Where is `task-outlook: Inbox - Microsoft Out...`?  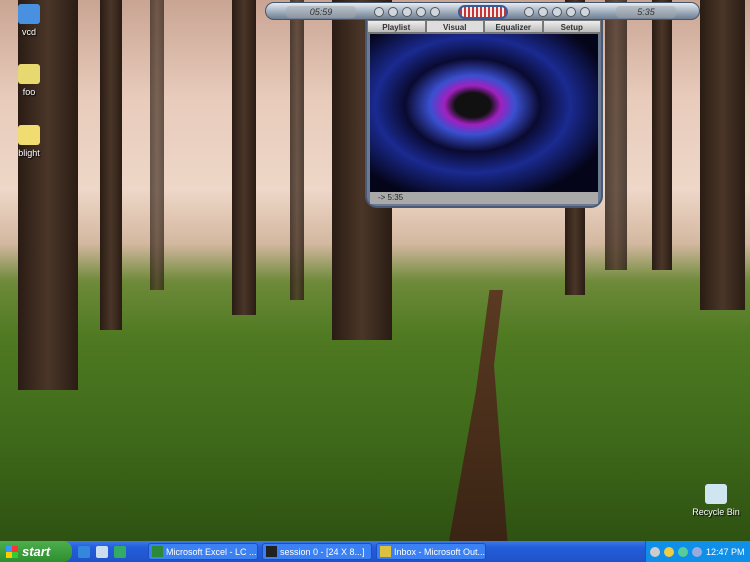 task-outlook: Inbox - Microsoft Out... is located at coordinates (431, 551).